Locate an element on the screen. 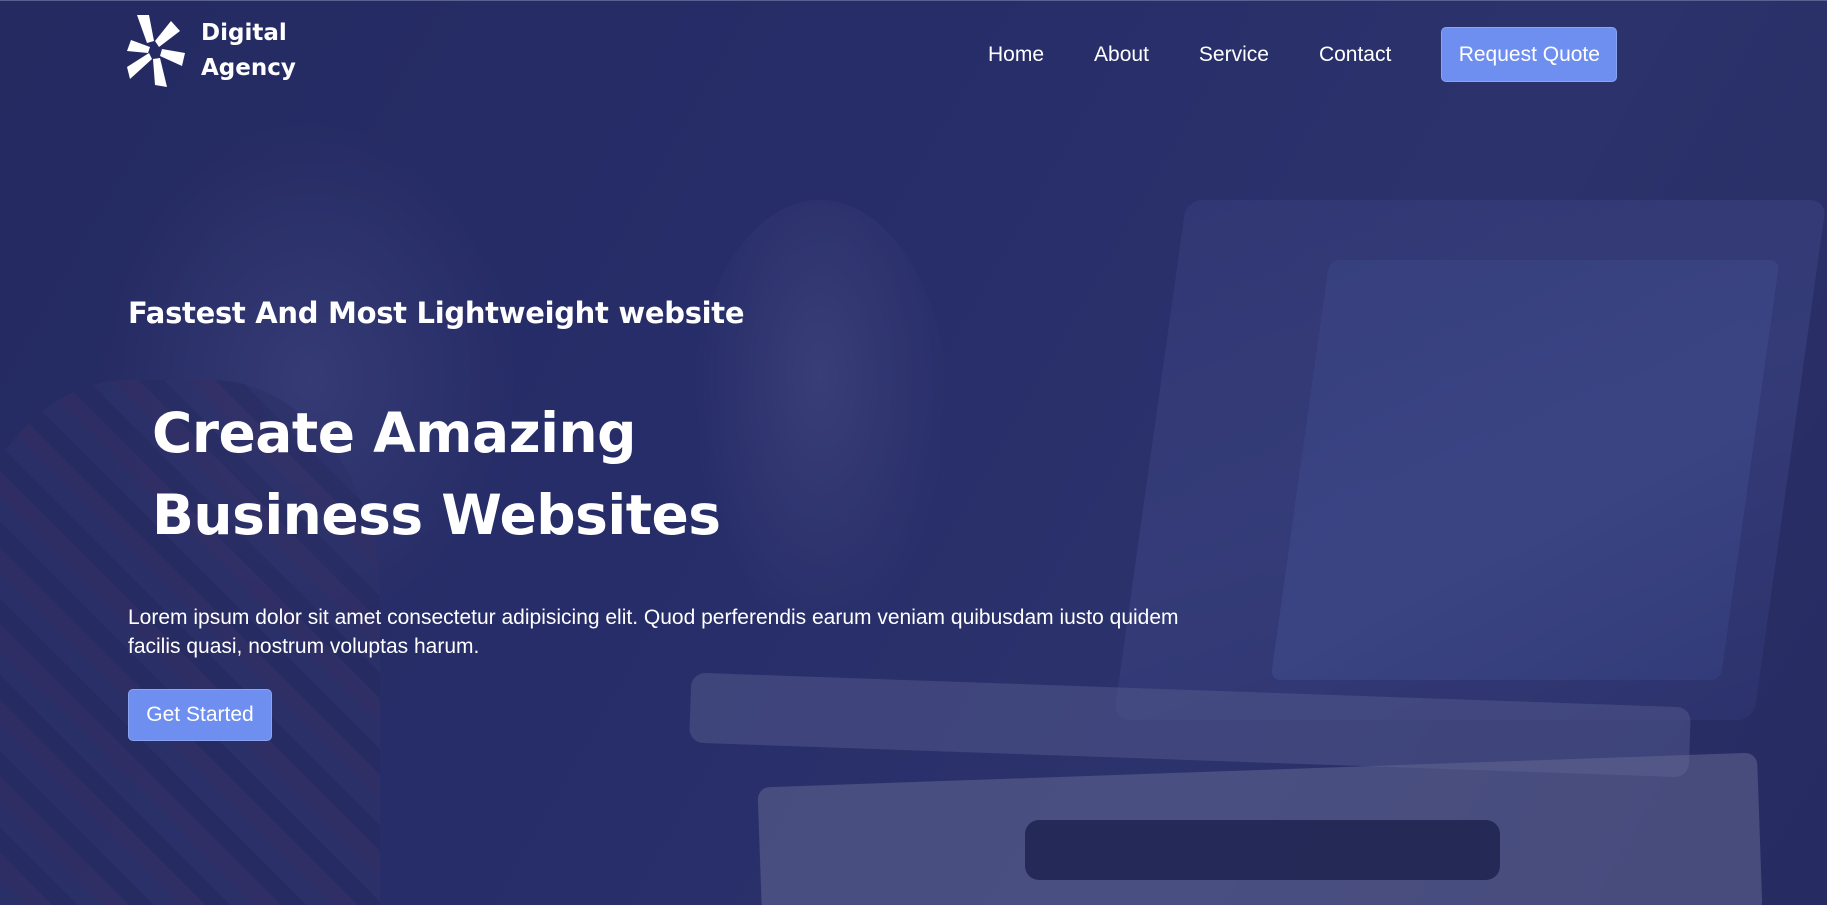 The image size is (1827, 905). hero-tagline: Fastest And Most Lightweight website is located at coordinates (436, 313).